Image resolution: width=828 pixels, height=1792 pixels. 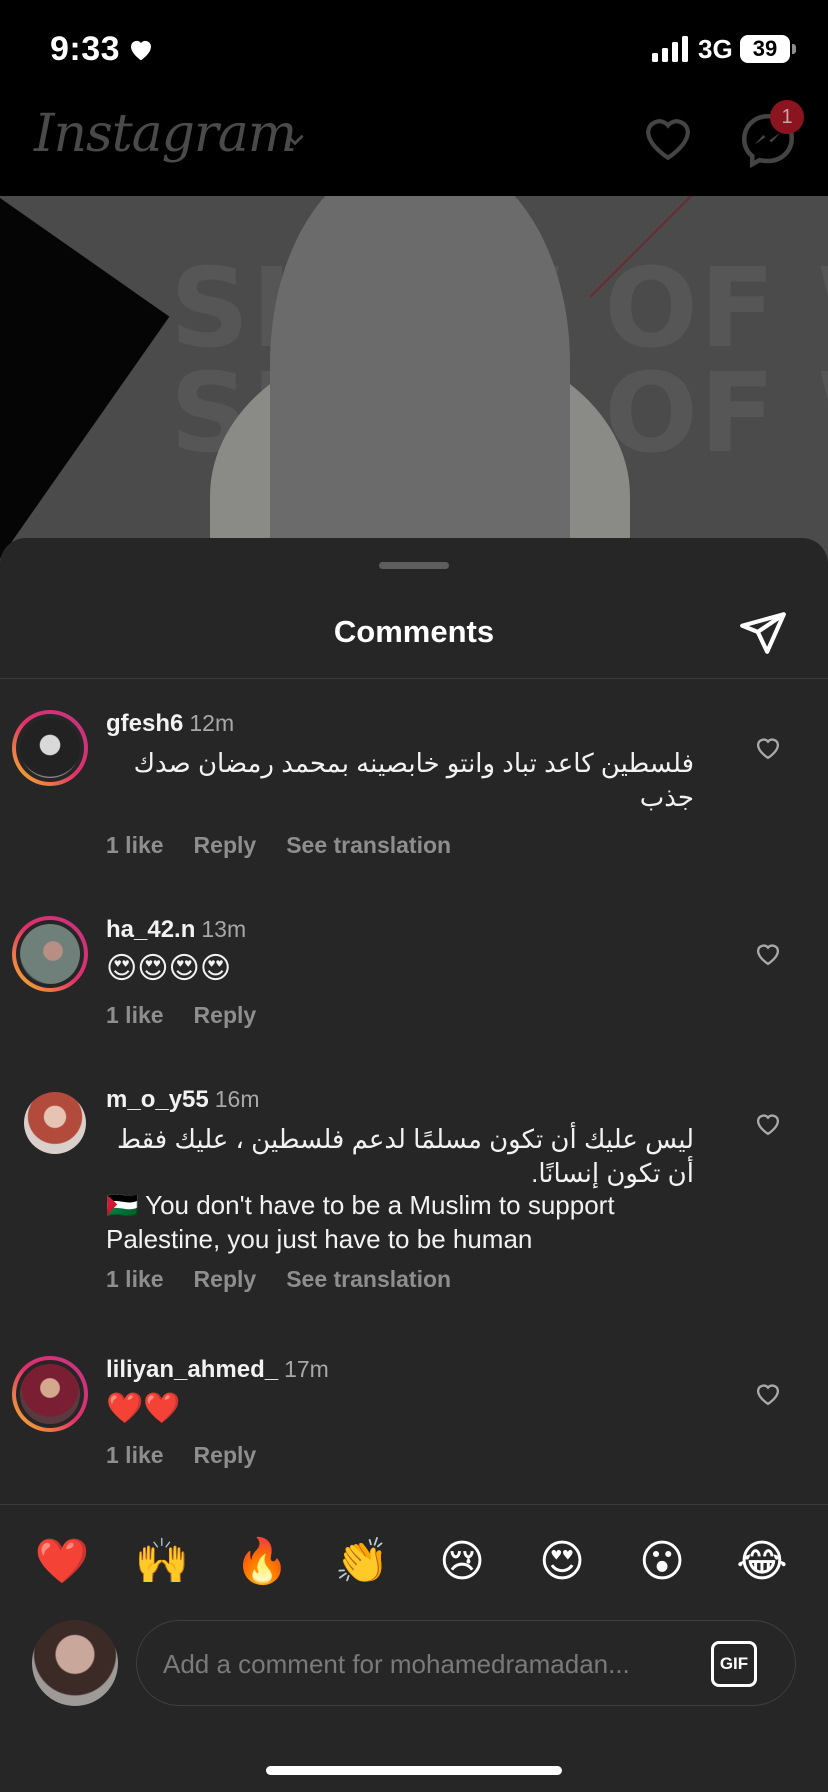 What do you see at coordinates (141, 50) in the screenshot?
I see `heart-icon` at bounding box center [141, 50].